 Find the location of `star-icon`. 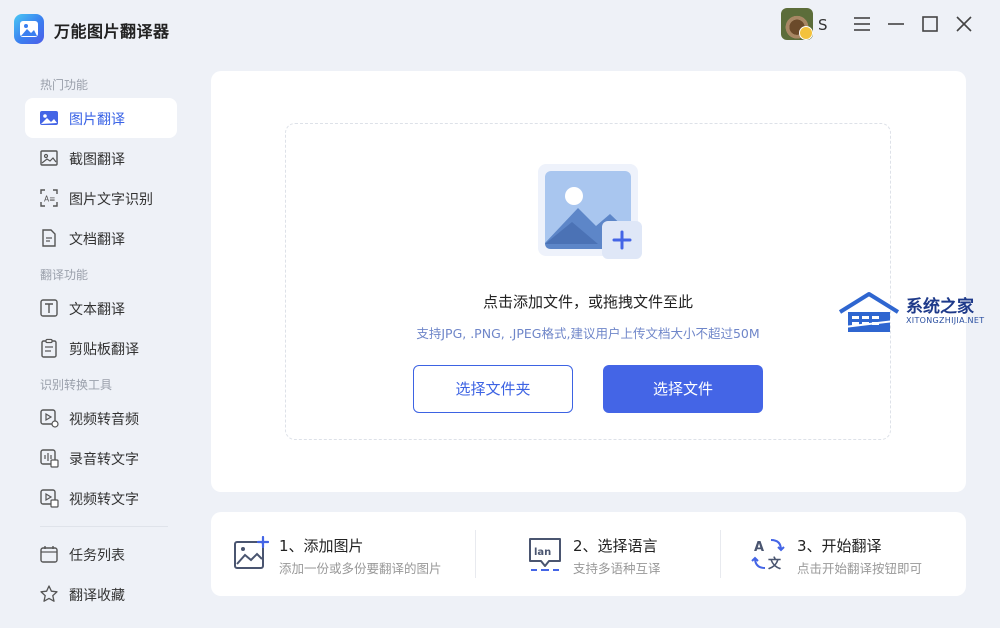

star-icon is located at coordinates (49, 593).